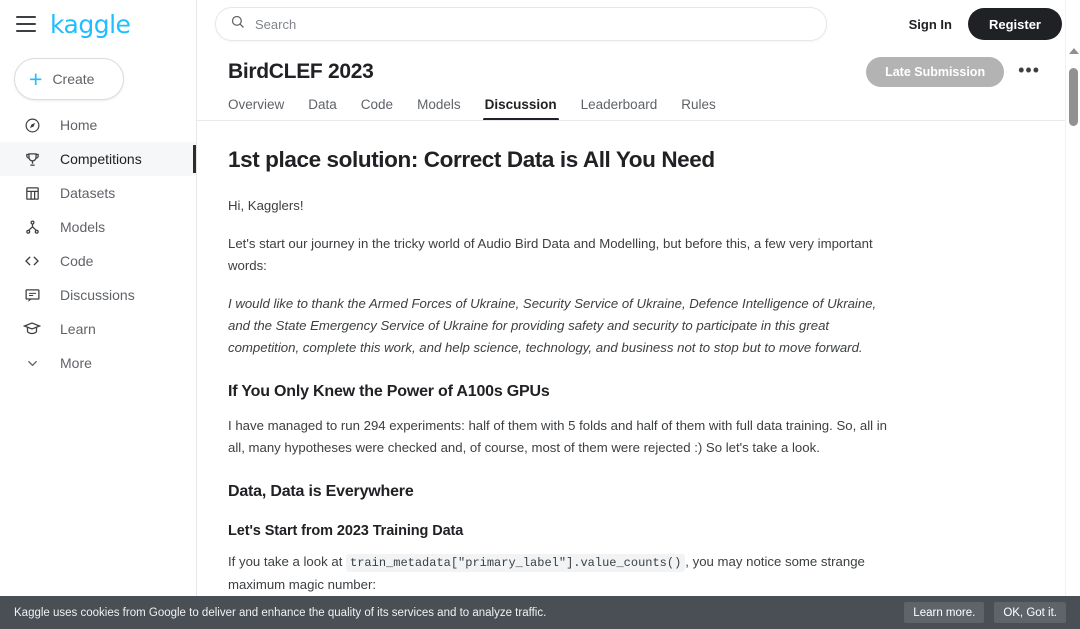 Image resolution: width=1080 pixels, height=629 pixels. I want to click on page-title: BirdCLEF 2023, so click(301, 71).